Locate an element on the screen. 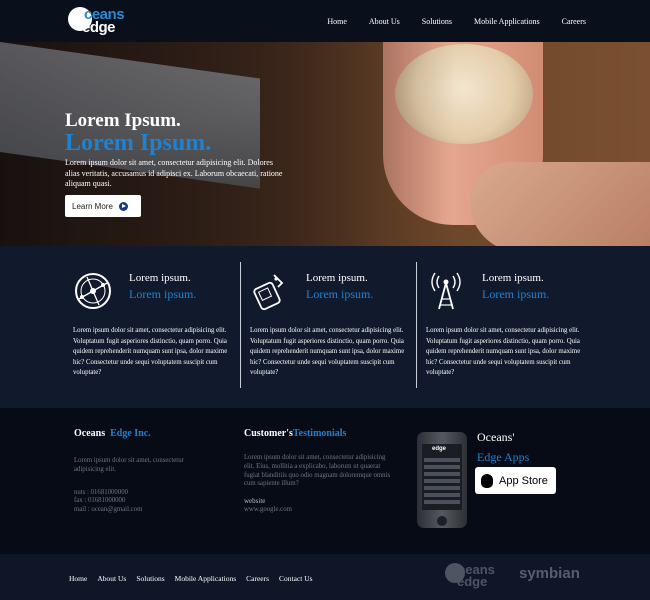  footer-link-contact-us: Contact Us is located at coordinates (296, 578).